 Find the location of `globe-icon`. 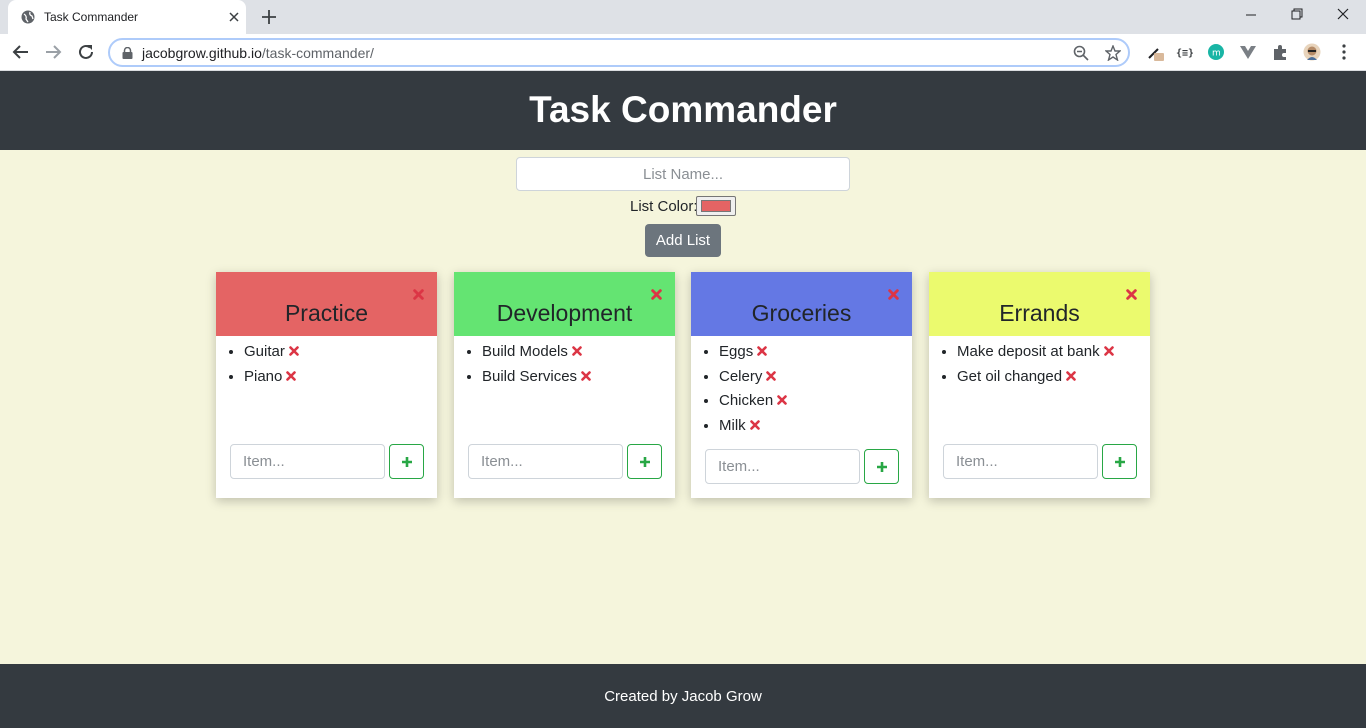

globe-icon is located at coordinates (28, 17).